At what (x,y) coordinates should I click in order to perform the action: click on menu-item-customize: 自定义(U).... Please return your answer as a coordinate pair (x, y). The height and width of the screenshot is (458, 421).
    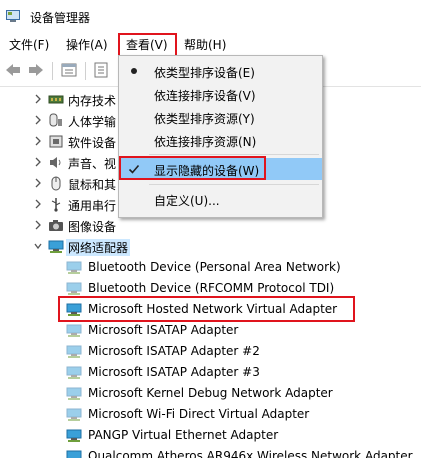
    Looking at the image, I should click on (220, 199).